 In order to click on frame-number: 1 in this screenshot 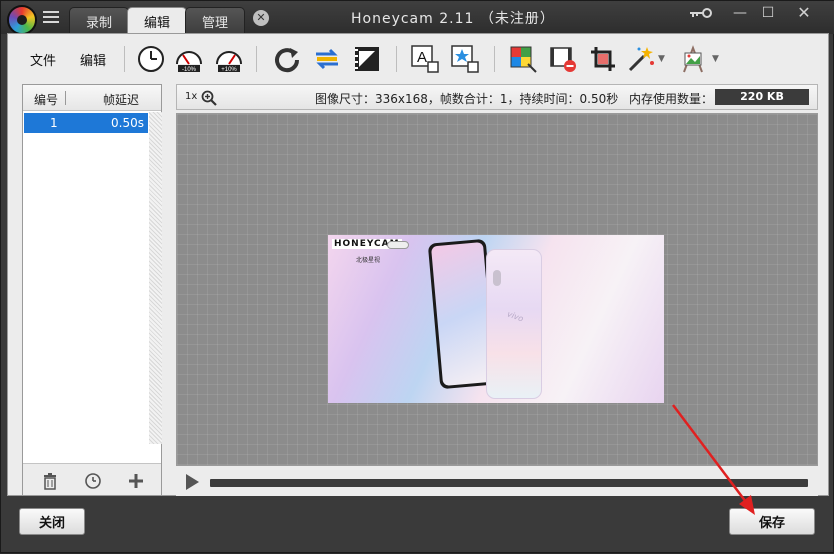, I will do `click(54, 123)`.